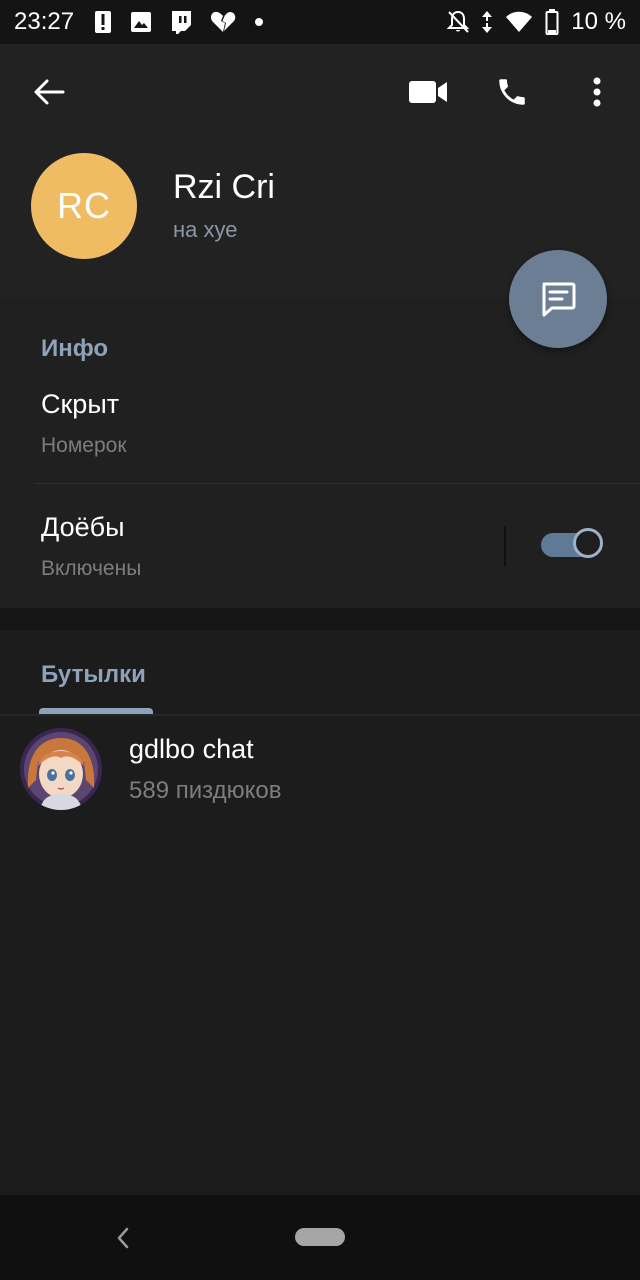 Image resolution: width=640 pixels, height=1280 pixels. I want to click on status-notification-icons, so click(179, 22).